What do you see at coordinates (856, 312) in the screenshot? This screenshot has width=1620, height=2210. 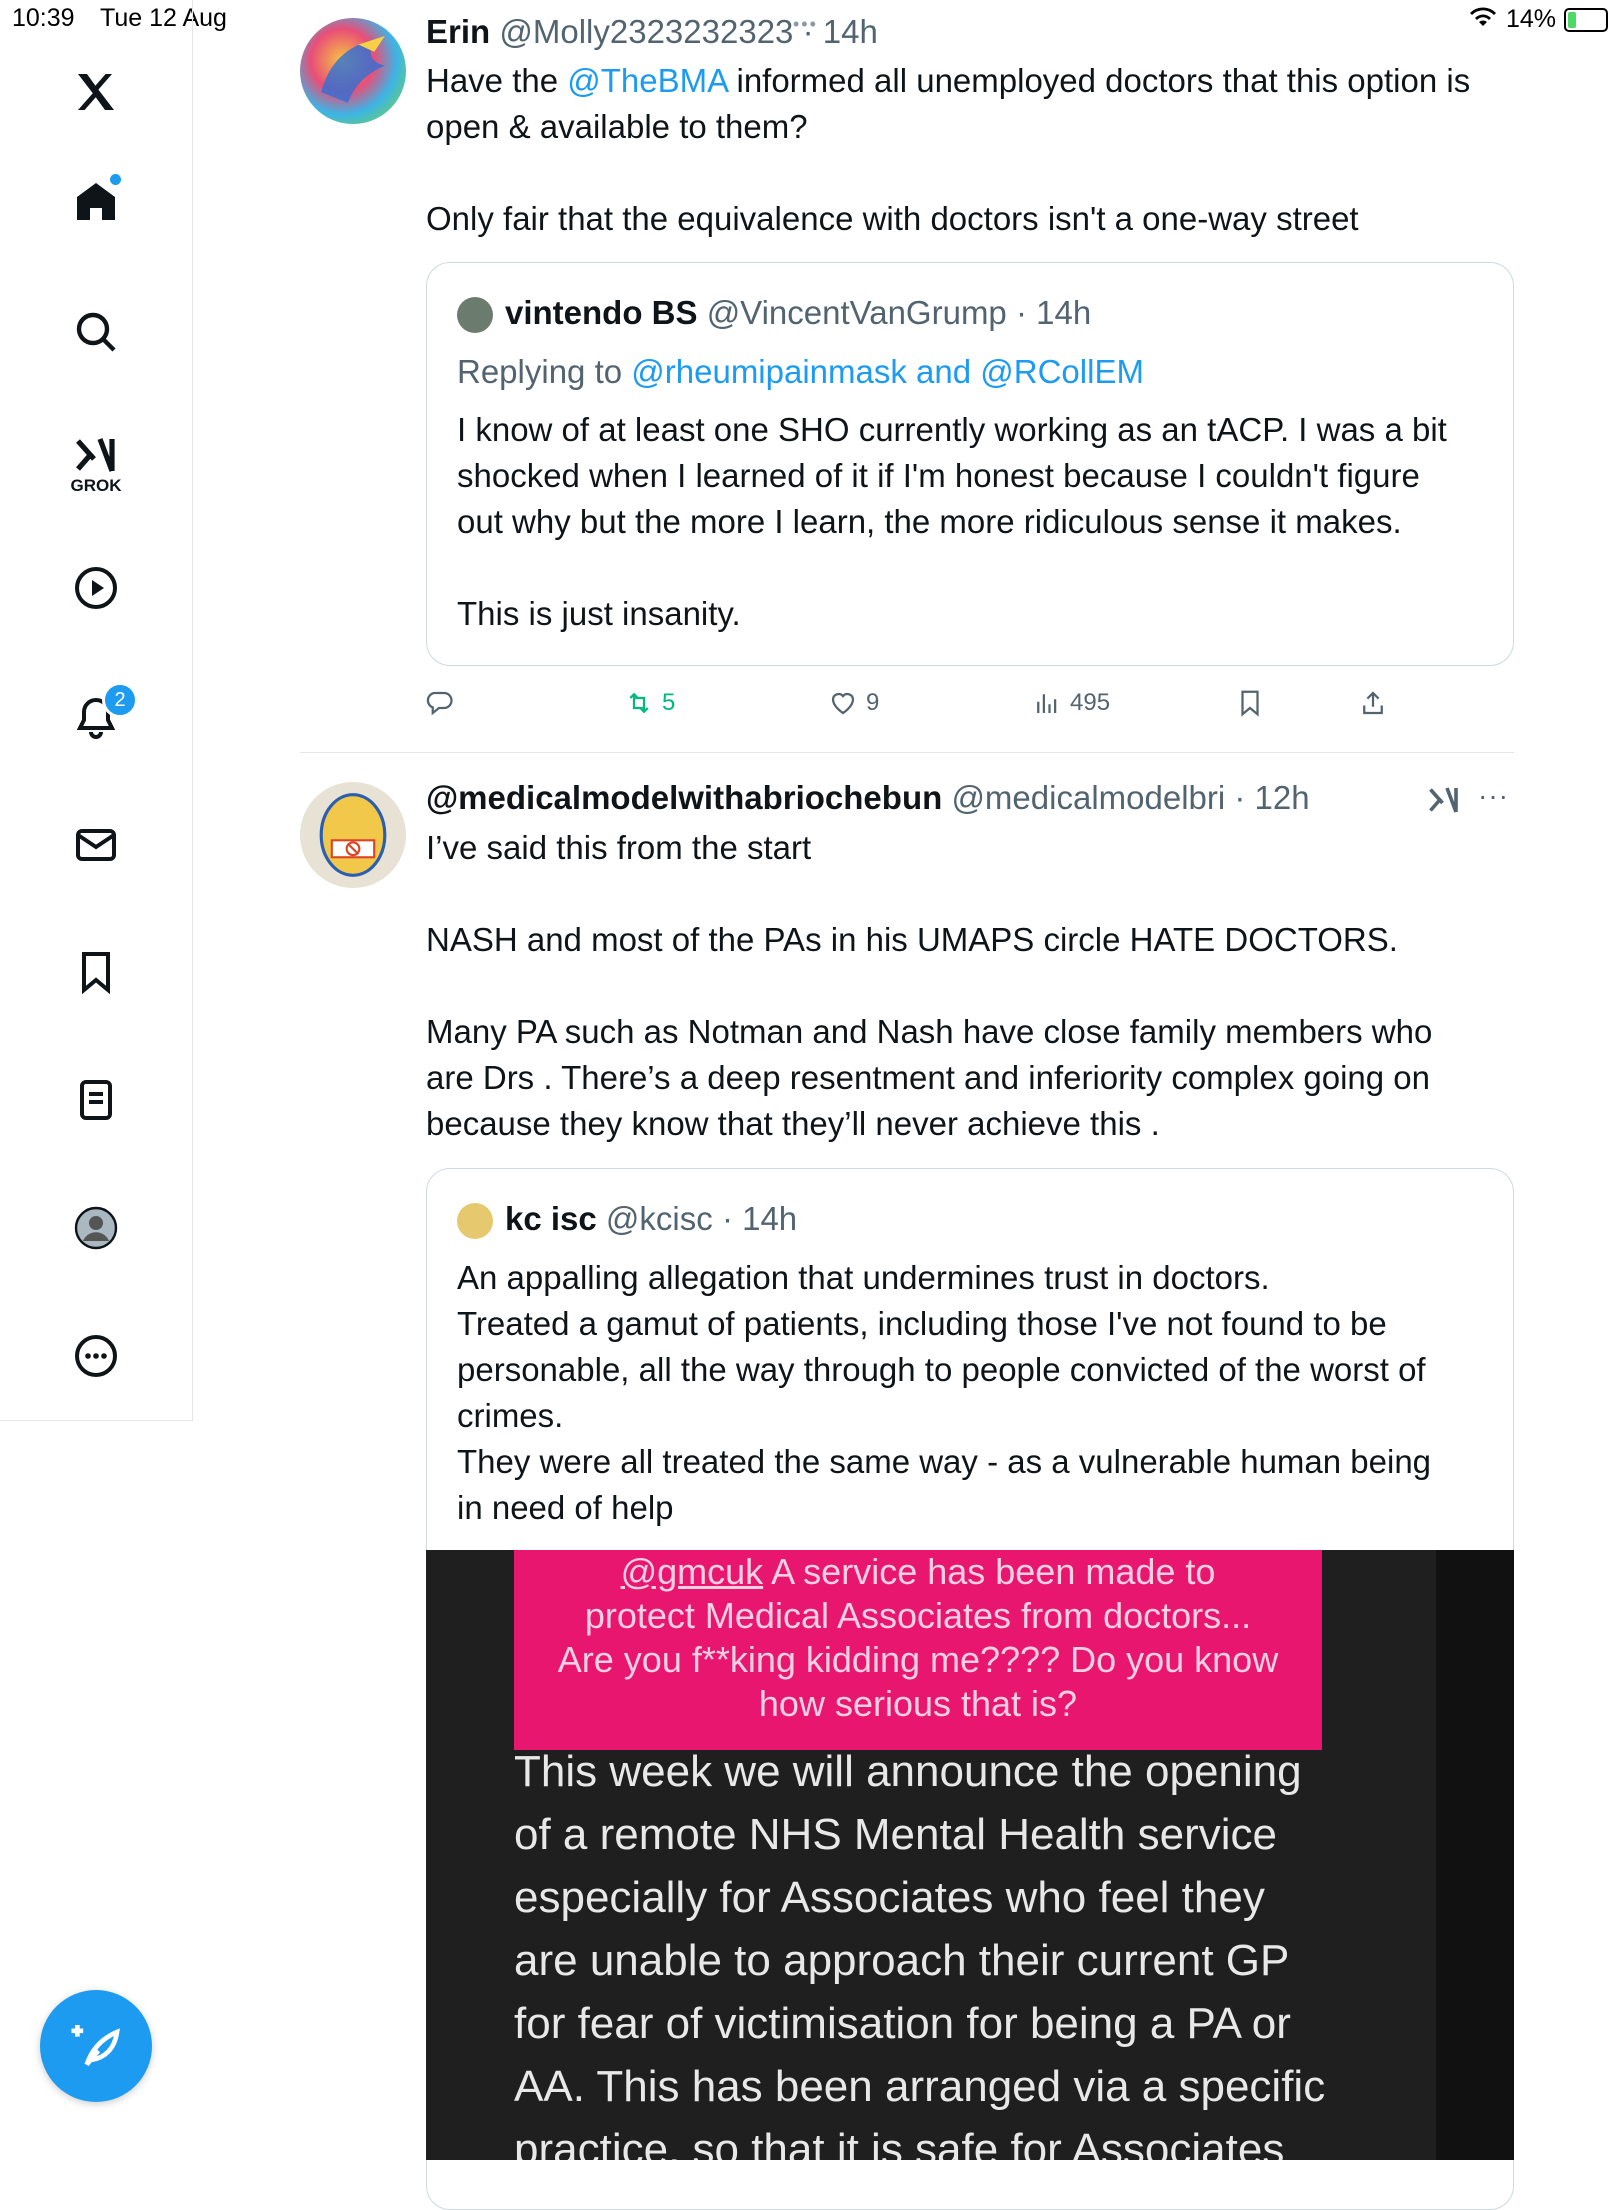 I see `quote1-handle: @VincentVanGrump` at bounding box center [856, 312].